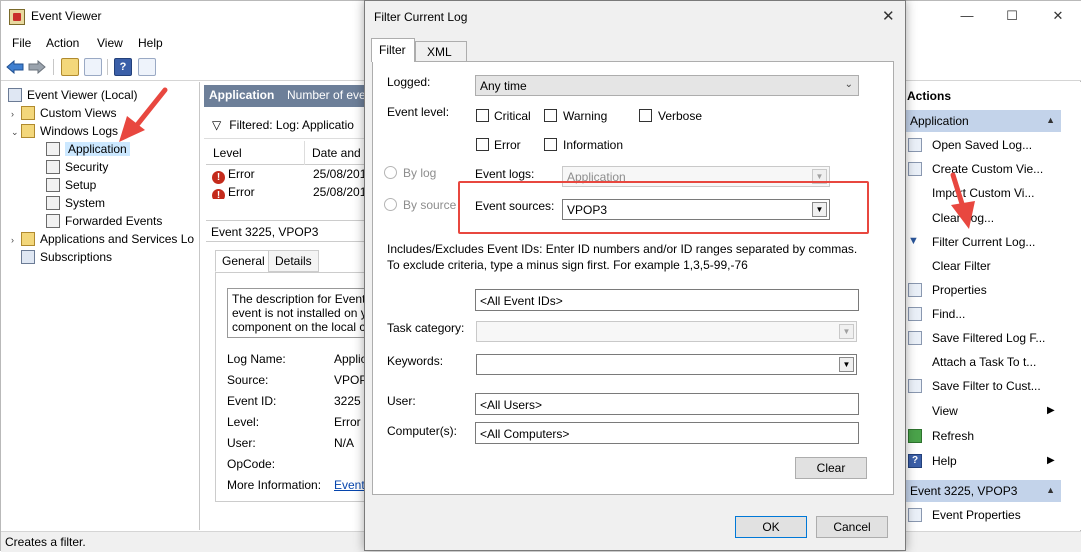  I want to click on computers-input: <All Computers>, so click(667, 433).